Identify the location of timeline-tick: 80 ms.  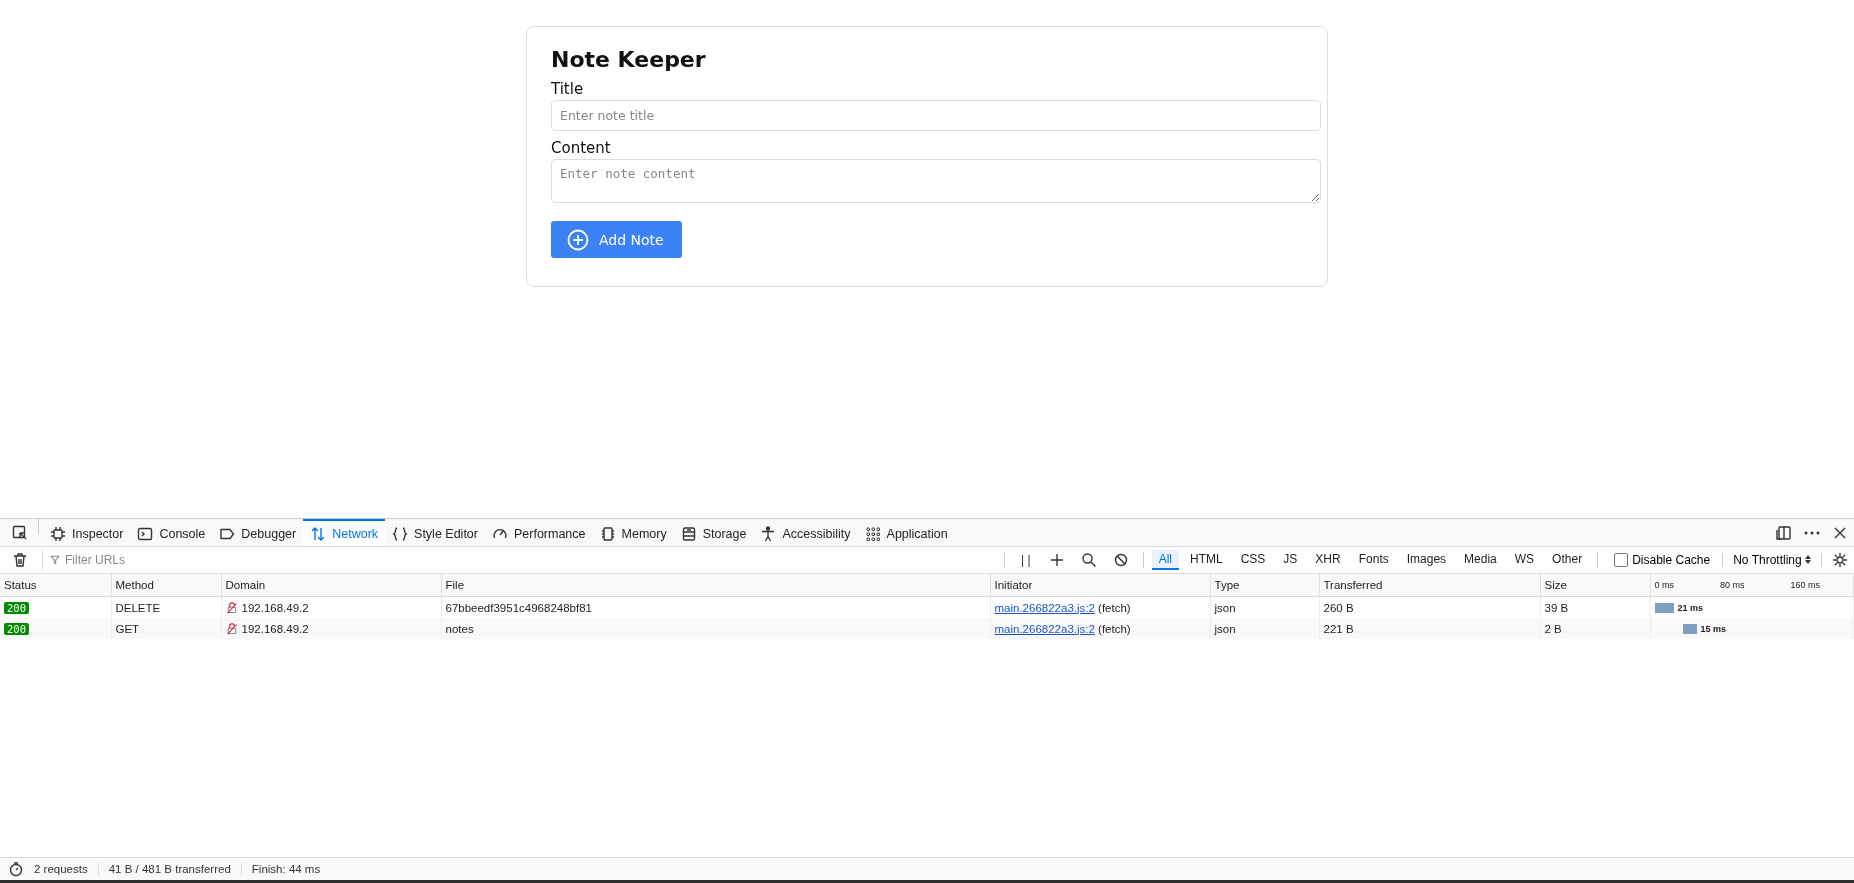
(1732, 585).